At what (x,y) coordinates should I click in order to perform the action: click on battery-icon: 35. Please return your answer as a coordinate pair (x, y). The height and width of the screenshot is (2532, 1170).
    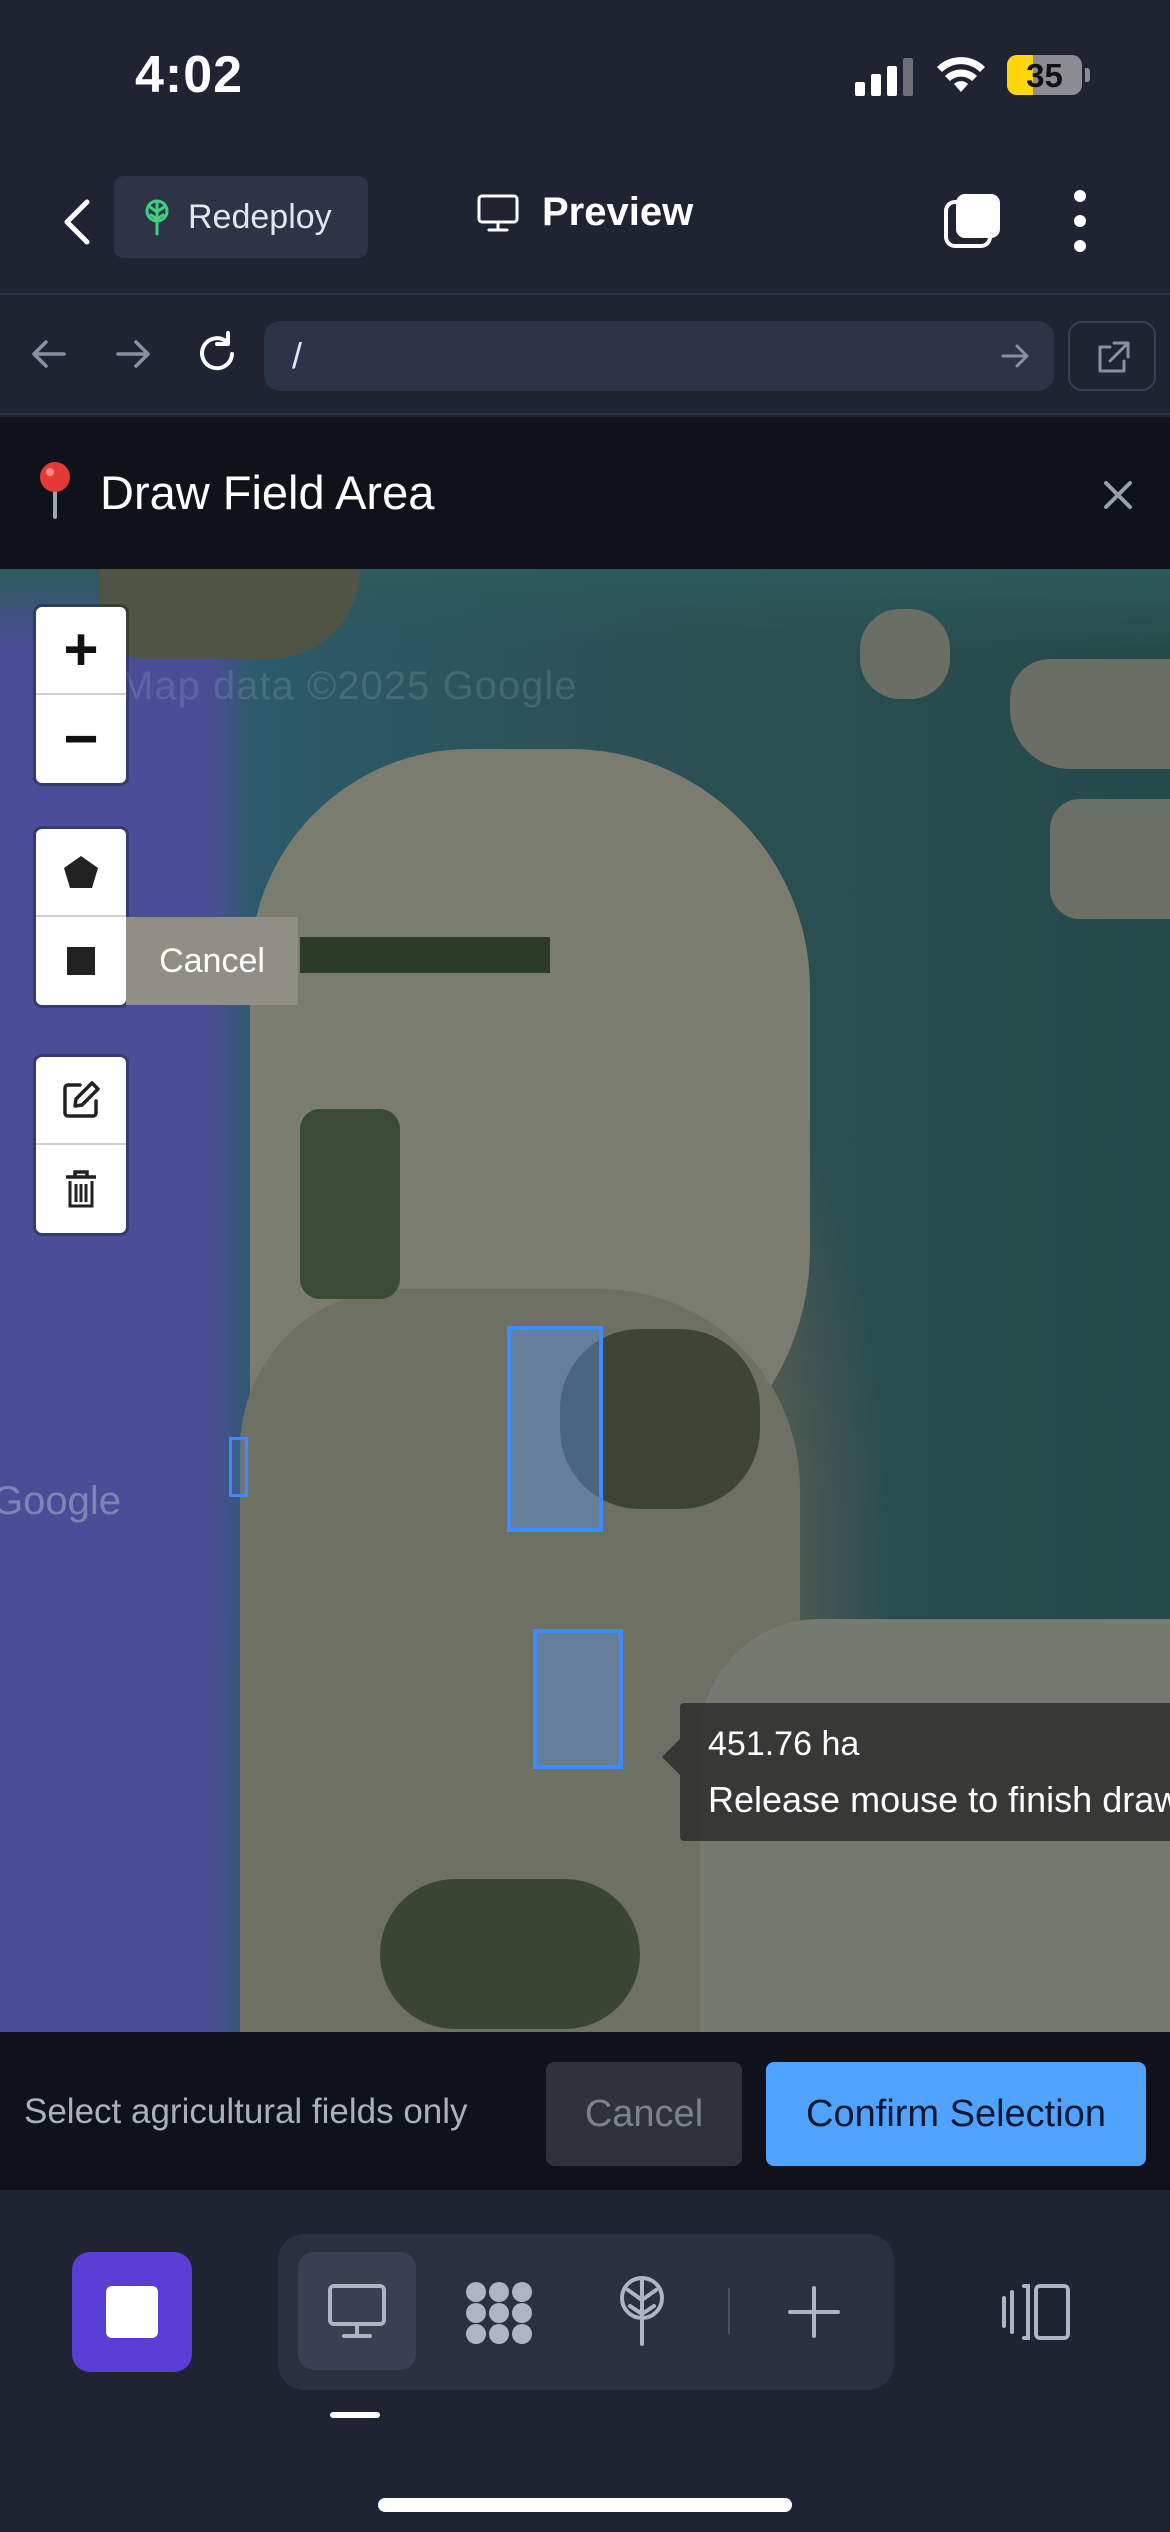
    Looking at the image, I should click on (1044, 75).